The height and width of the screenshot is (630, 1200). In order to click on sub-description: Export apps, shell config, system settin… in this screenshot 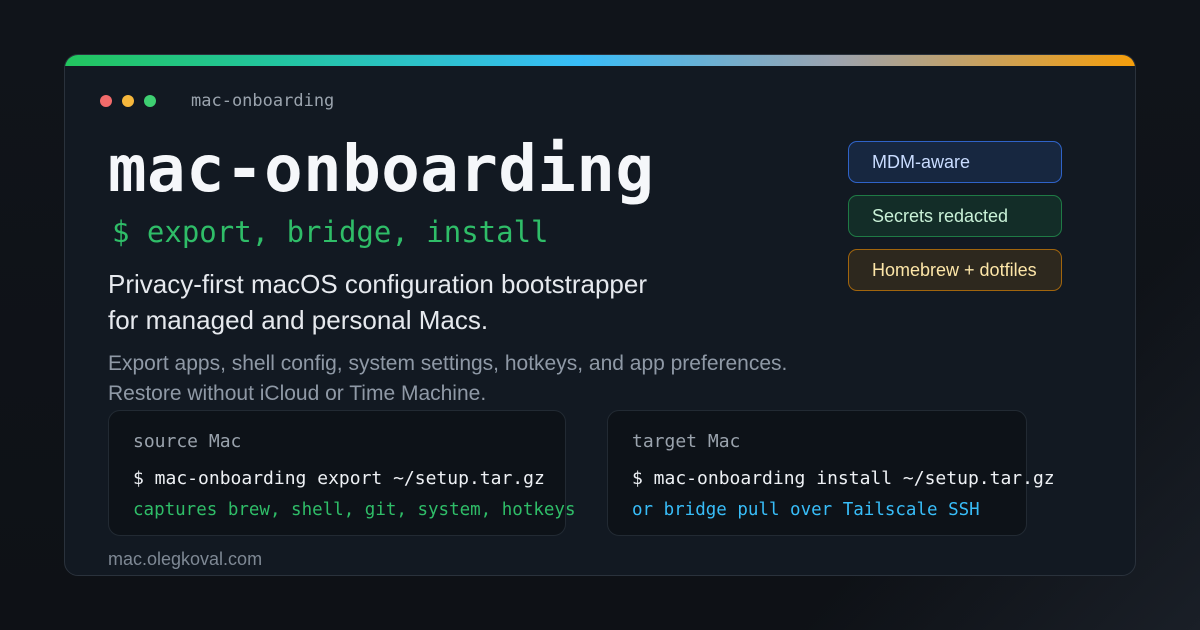, I will do `click(447, 379)`.